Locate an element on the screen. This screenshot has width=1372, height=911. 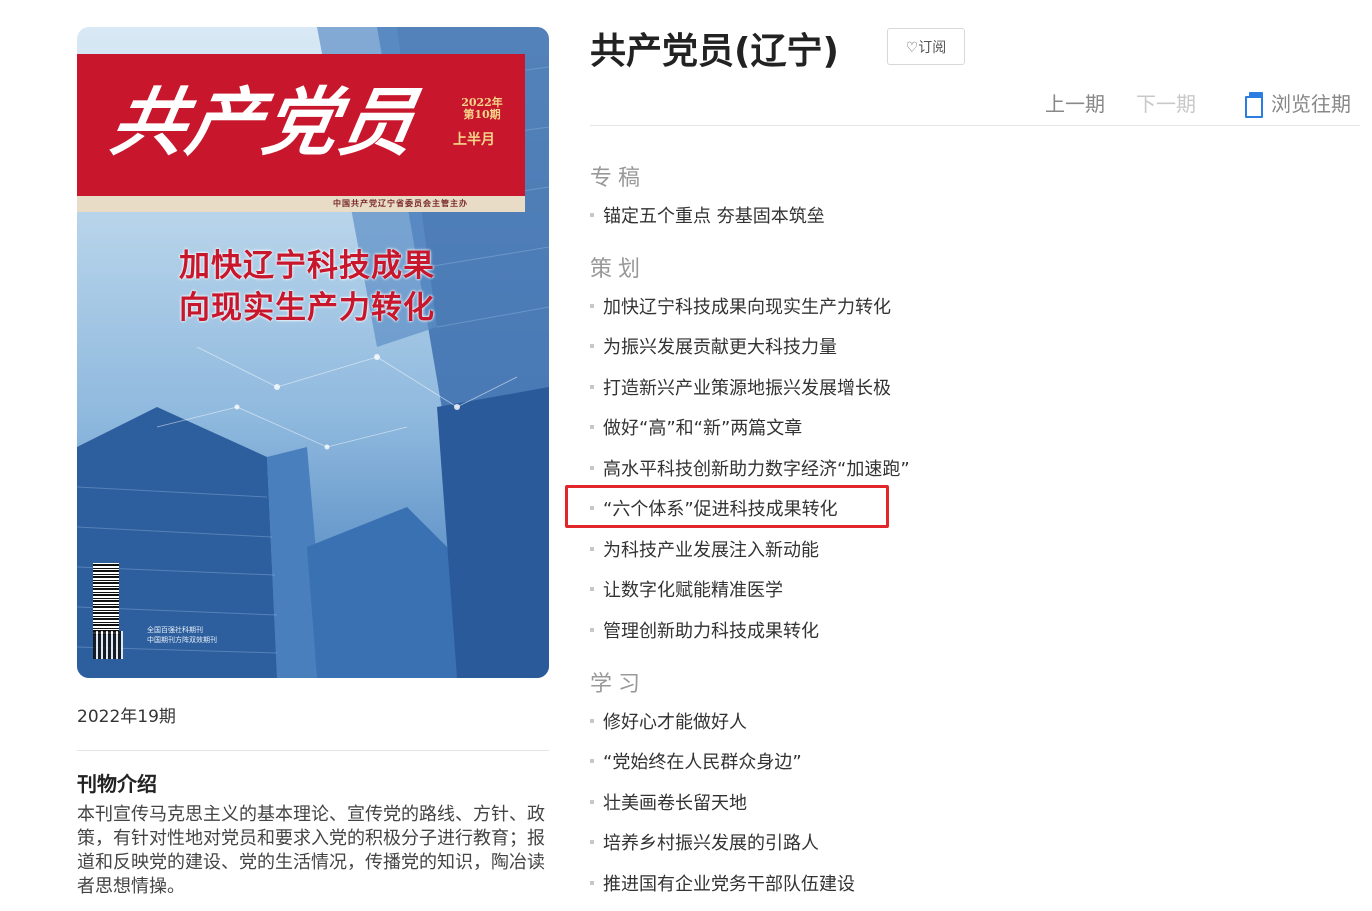
toc-item-label: 壮美画卷长留天地 is located at coordinates (675, 803).